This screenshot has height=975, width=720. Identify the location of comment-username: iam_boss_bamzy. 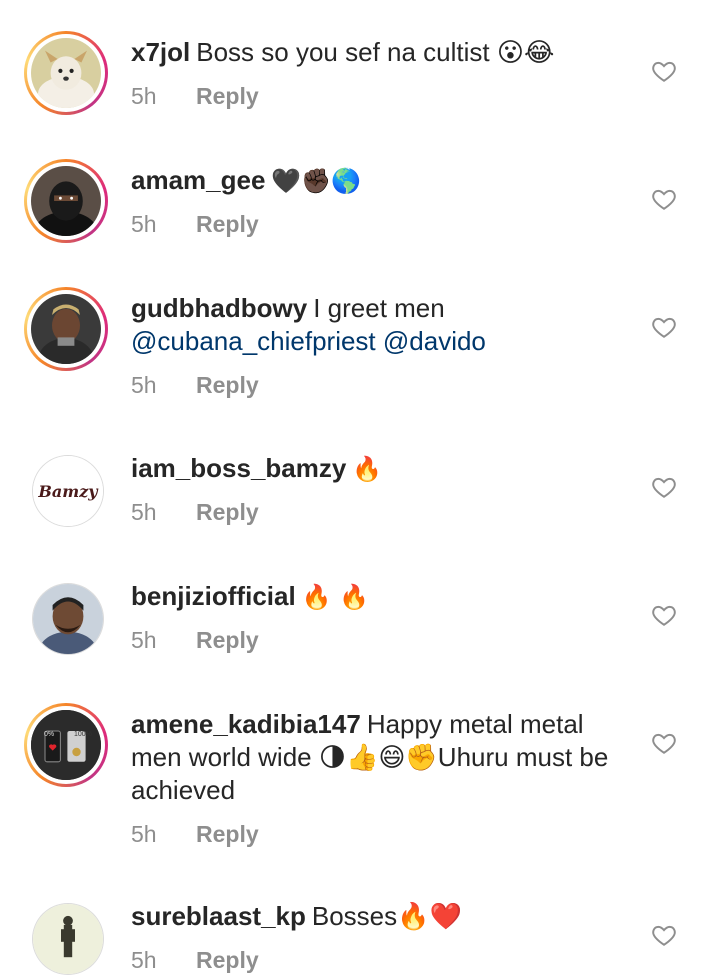
(238, 468).